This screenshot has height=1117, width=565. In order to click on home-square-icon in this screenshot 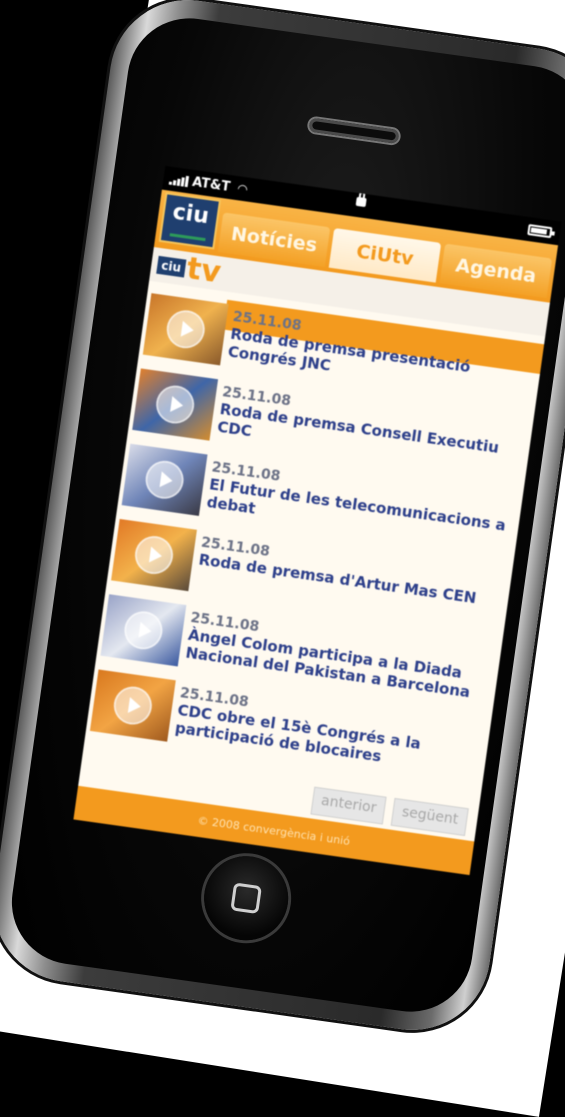, I will do `click(246, 898)`.